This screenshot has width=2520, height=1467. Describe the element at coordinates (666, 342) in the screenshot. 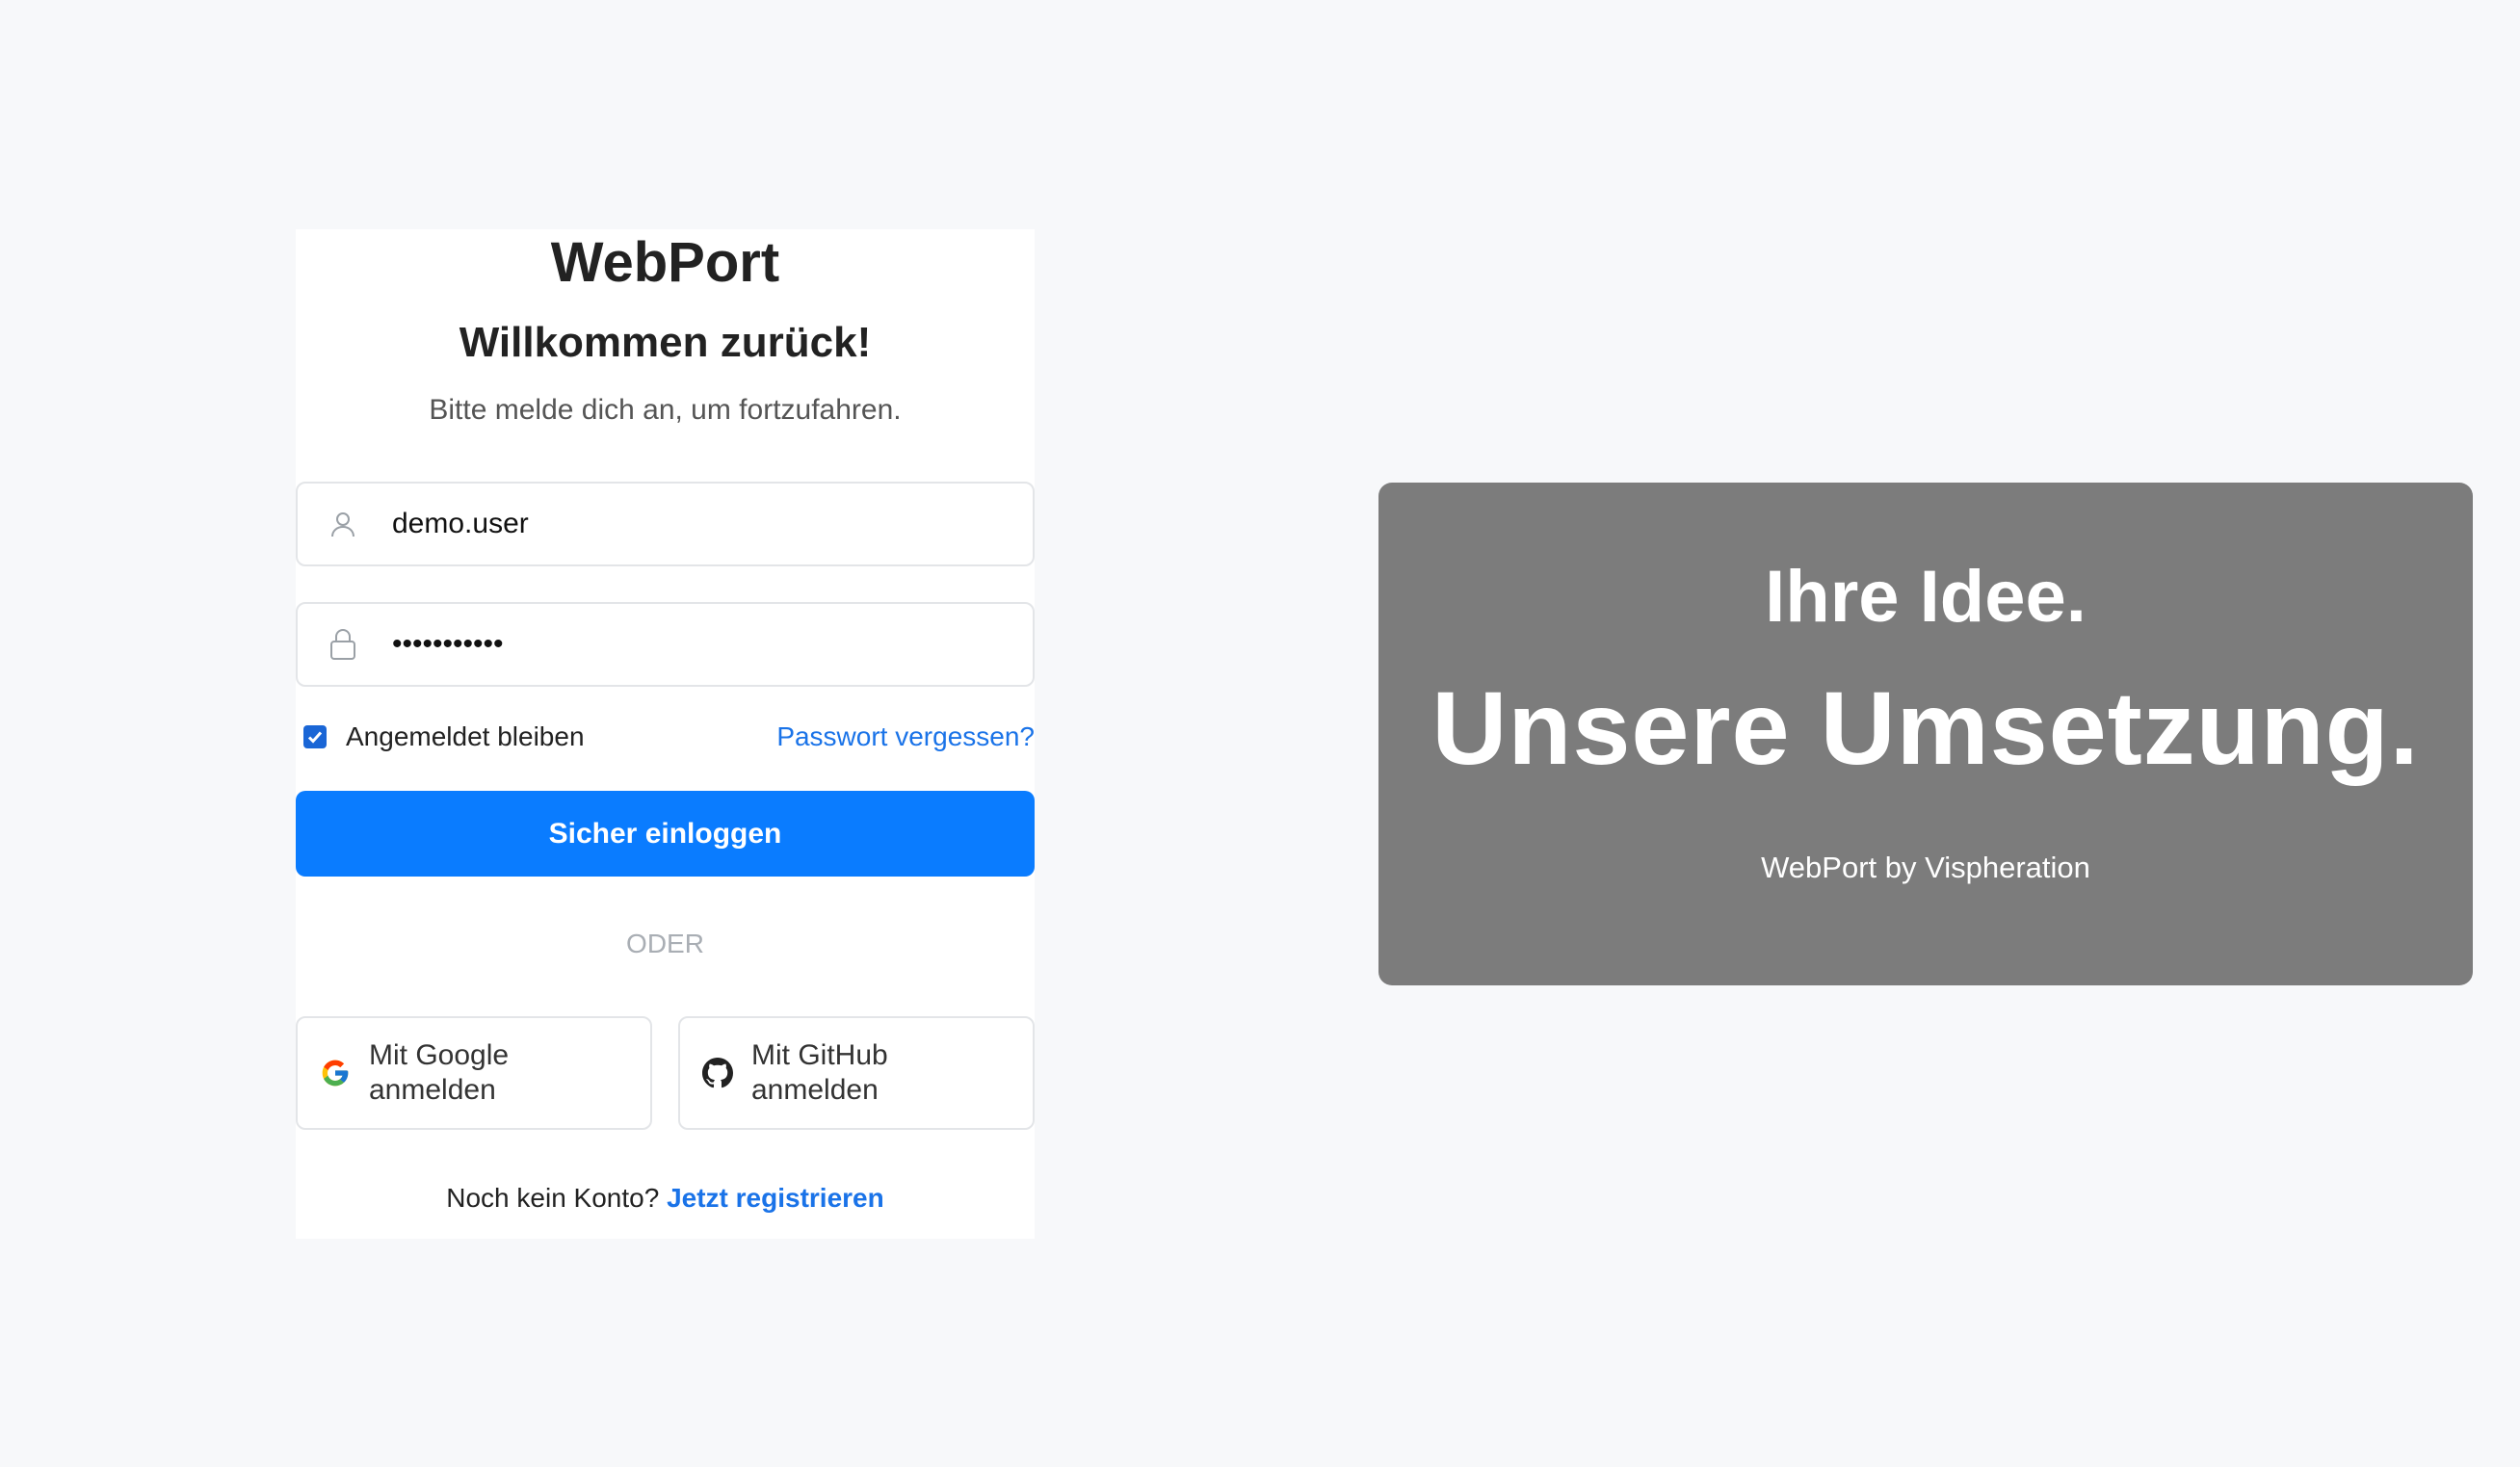

I see `welcome-heading: Willkommen zurück!` at that location.